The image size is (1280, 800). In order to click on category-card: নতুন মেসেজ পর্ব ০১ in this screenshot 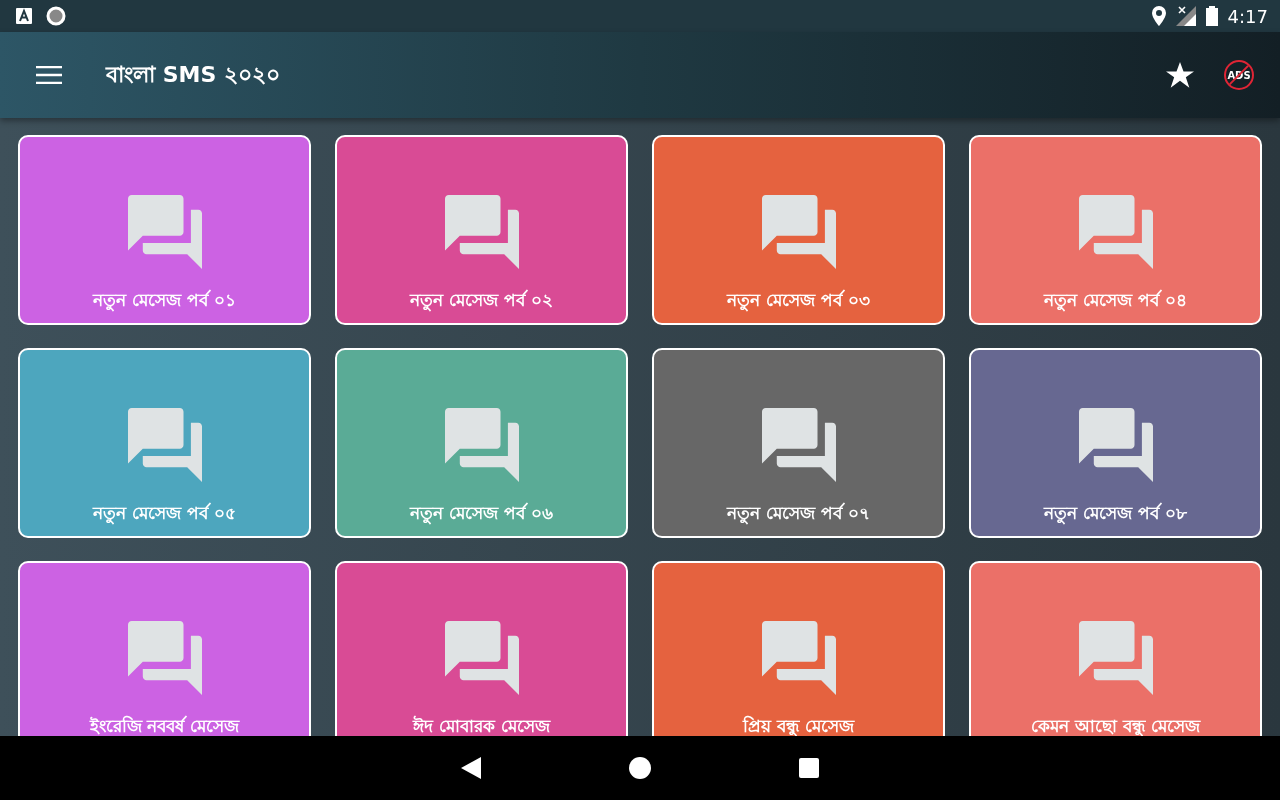, I will do `click(164, 230)`.